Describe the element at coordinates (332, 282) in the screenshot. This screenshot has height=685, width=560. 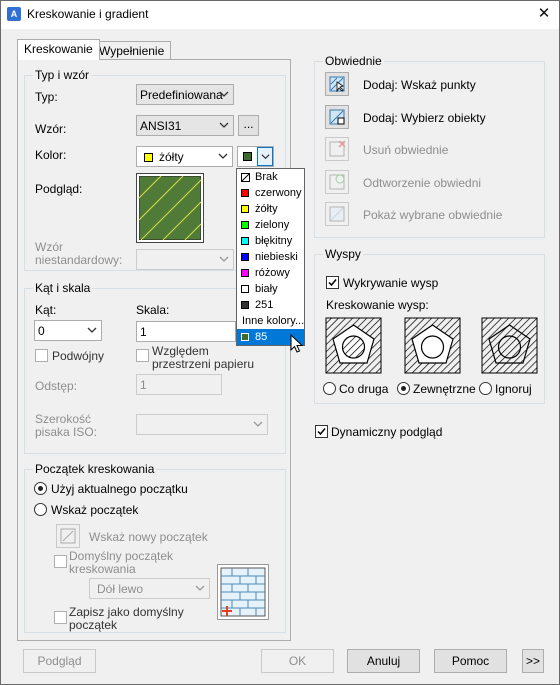
I see `island-detection-checkbox` at that location.